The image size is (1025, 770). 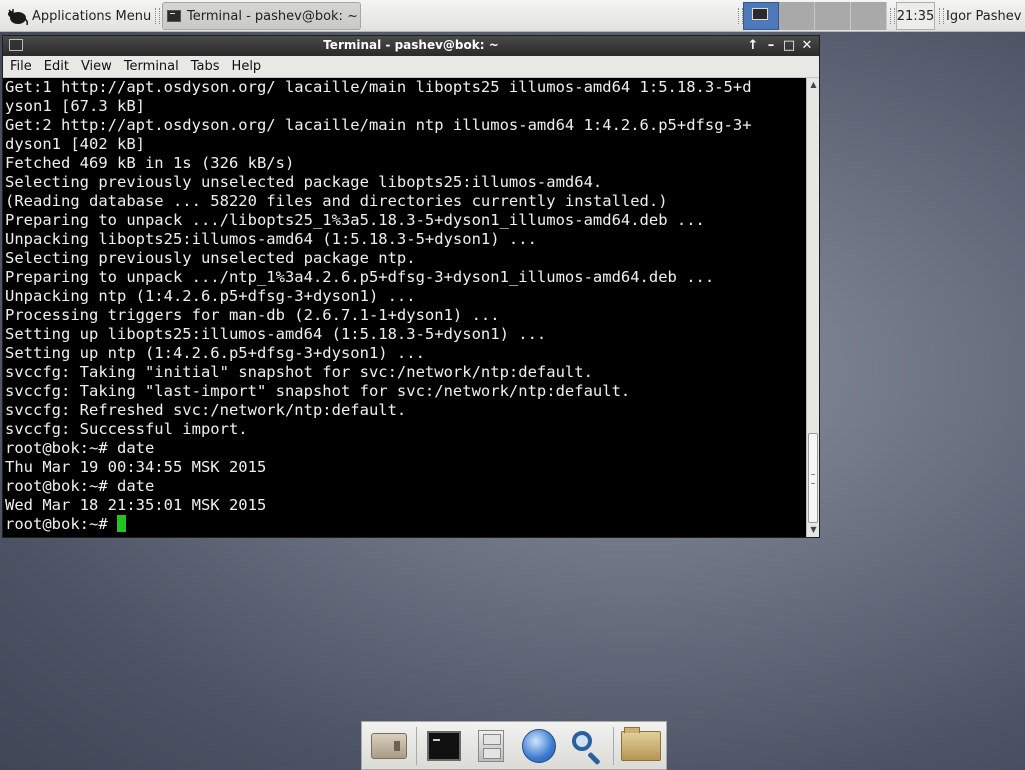 I want to click on scroll-up-arrow-icon: ▲, so click(x=813, y=85).